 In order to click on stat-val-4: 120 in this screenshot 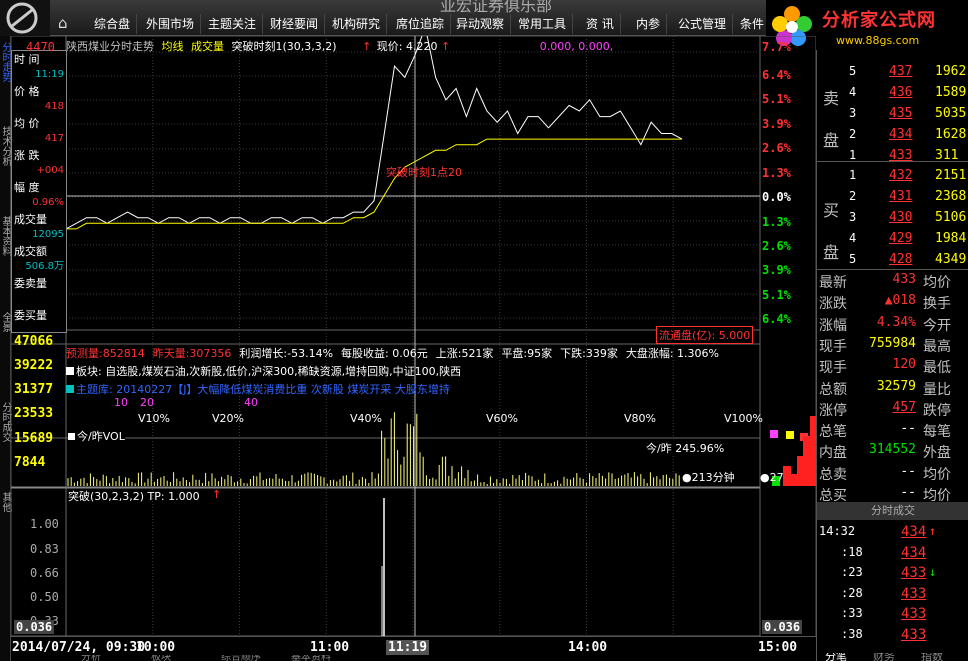, I will do `click(904, 365)`.